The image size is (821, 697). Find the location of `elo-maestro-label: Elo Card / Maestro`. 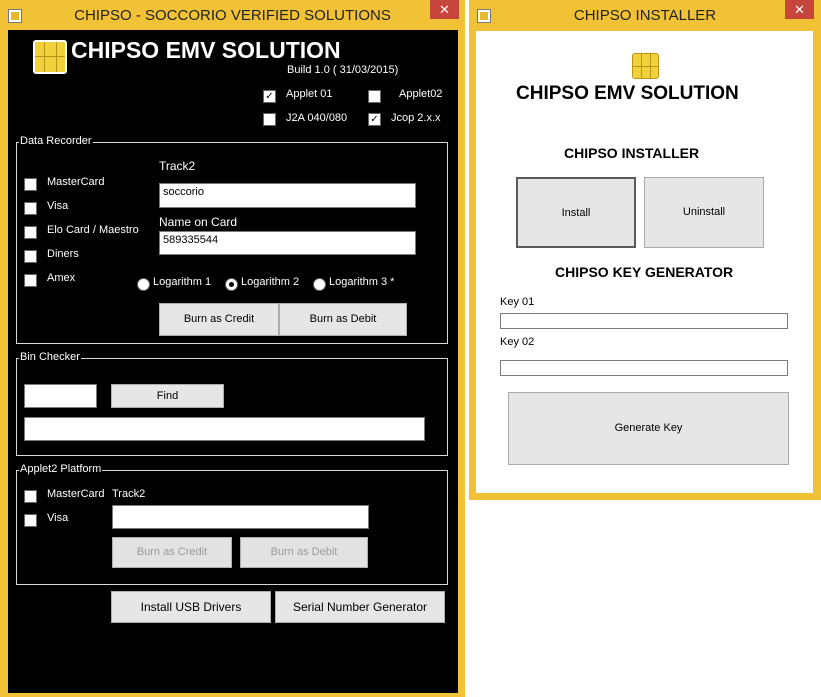

elo-maestro-label: Elo Card / Maestro is located at coordinates (93, 230).